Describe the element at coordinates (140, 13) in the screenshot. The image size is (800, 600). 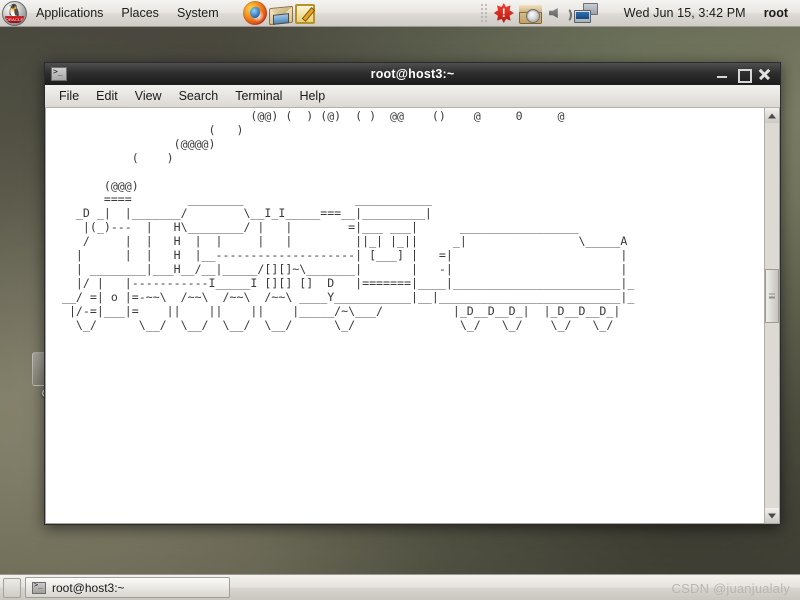
I see `places-menu: Places` at that location.